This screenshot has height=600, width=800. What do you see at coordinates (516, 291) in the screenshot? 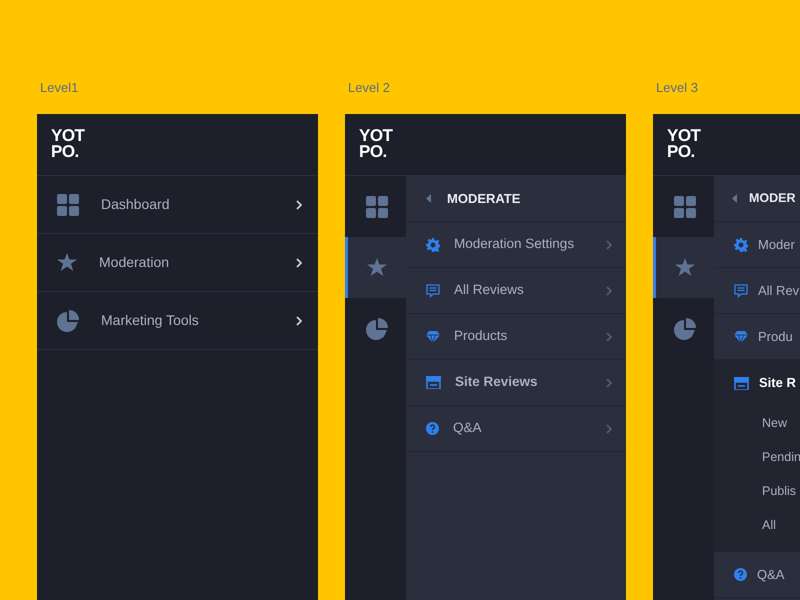
I see `submenu-item: All Reviews` at bounding box center [516, 291].